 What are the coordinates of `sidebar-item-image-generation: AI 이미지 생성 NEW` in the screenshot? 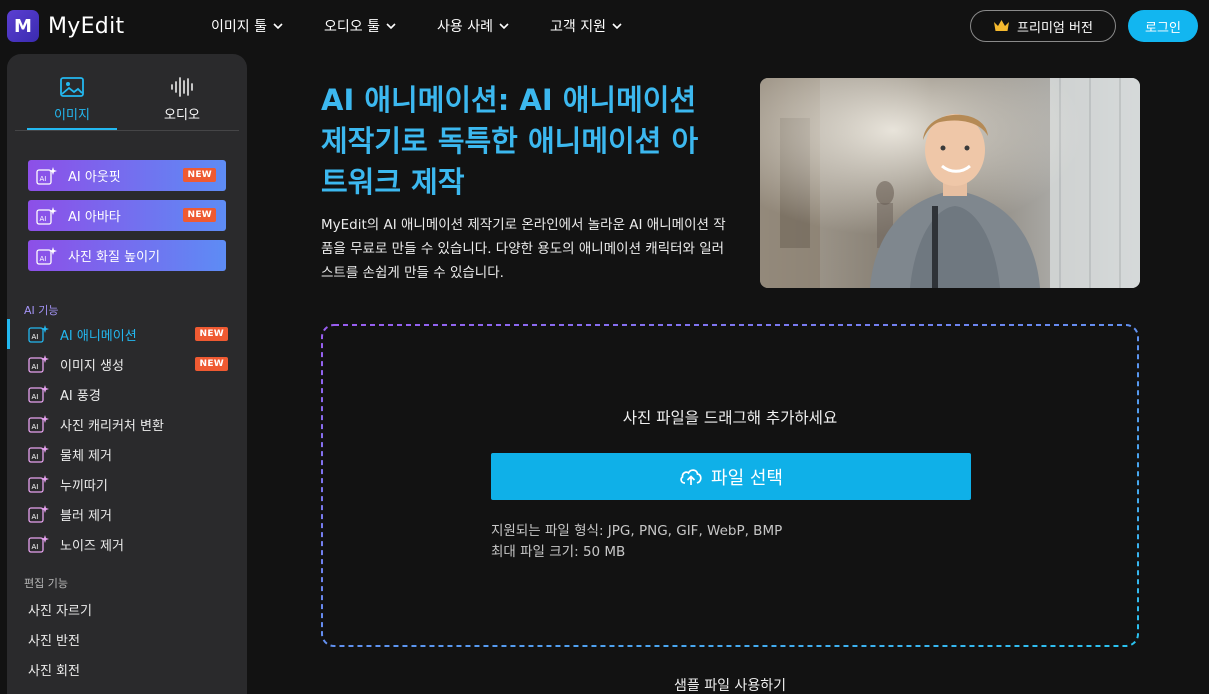 It's located at (128, 364).